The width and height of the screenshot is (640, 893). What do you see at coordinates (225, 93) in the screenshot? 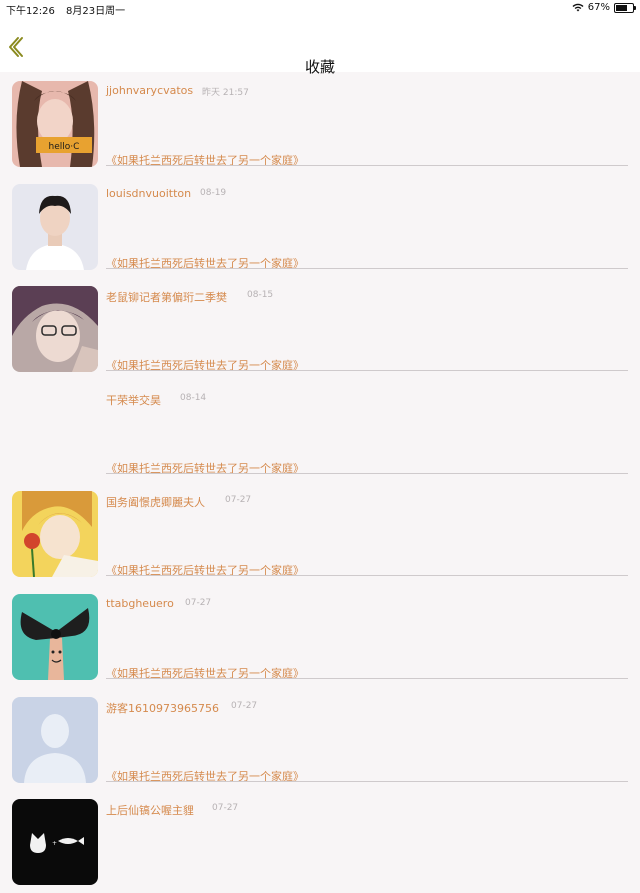
I see `timestamp: 昨天 21:57` at bounding box center [225, 93].